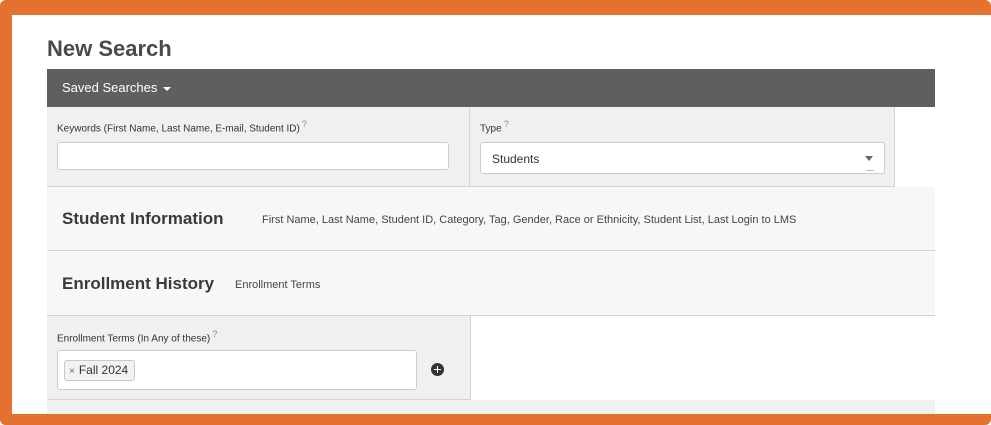 The image size is (991, 425). I want to click on term-tag-label: Fall 2024, so click(103, 370).